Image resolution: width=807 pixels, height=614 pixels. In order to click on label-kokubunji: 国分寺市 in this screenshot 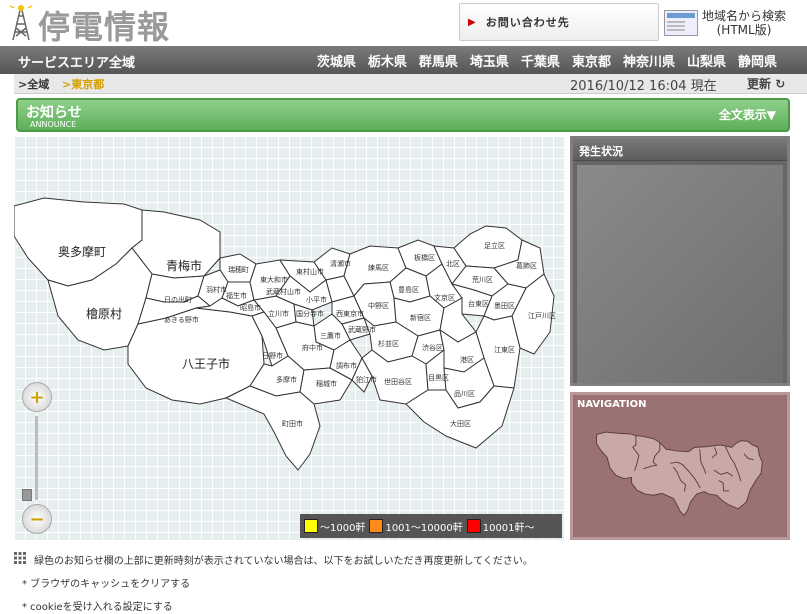, I will do `click(310, 313)`.